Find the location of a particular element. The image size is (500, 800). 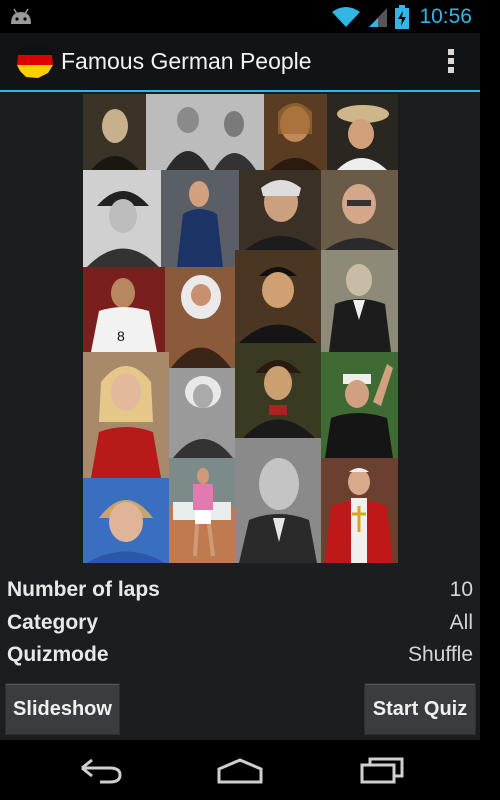

recent-apps-icon is located at coordinates (382, 770).